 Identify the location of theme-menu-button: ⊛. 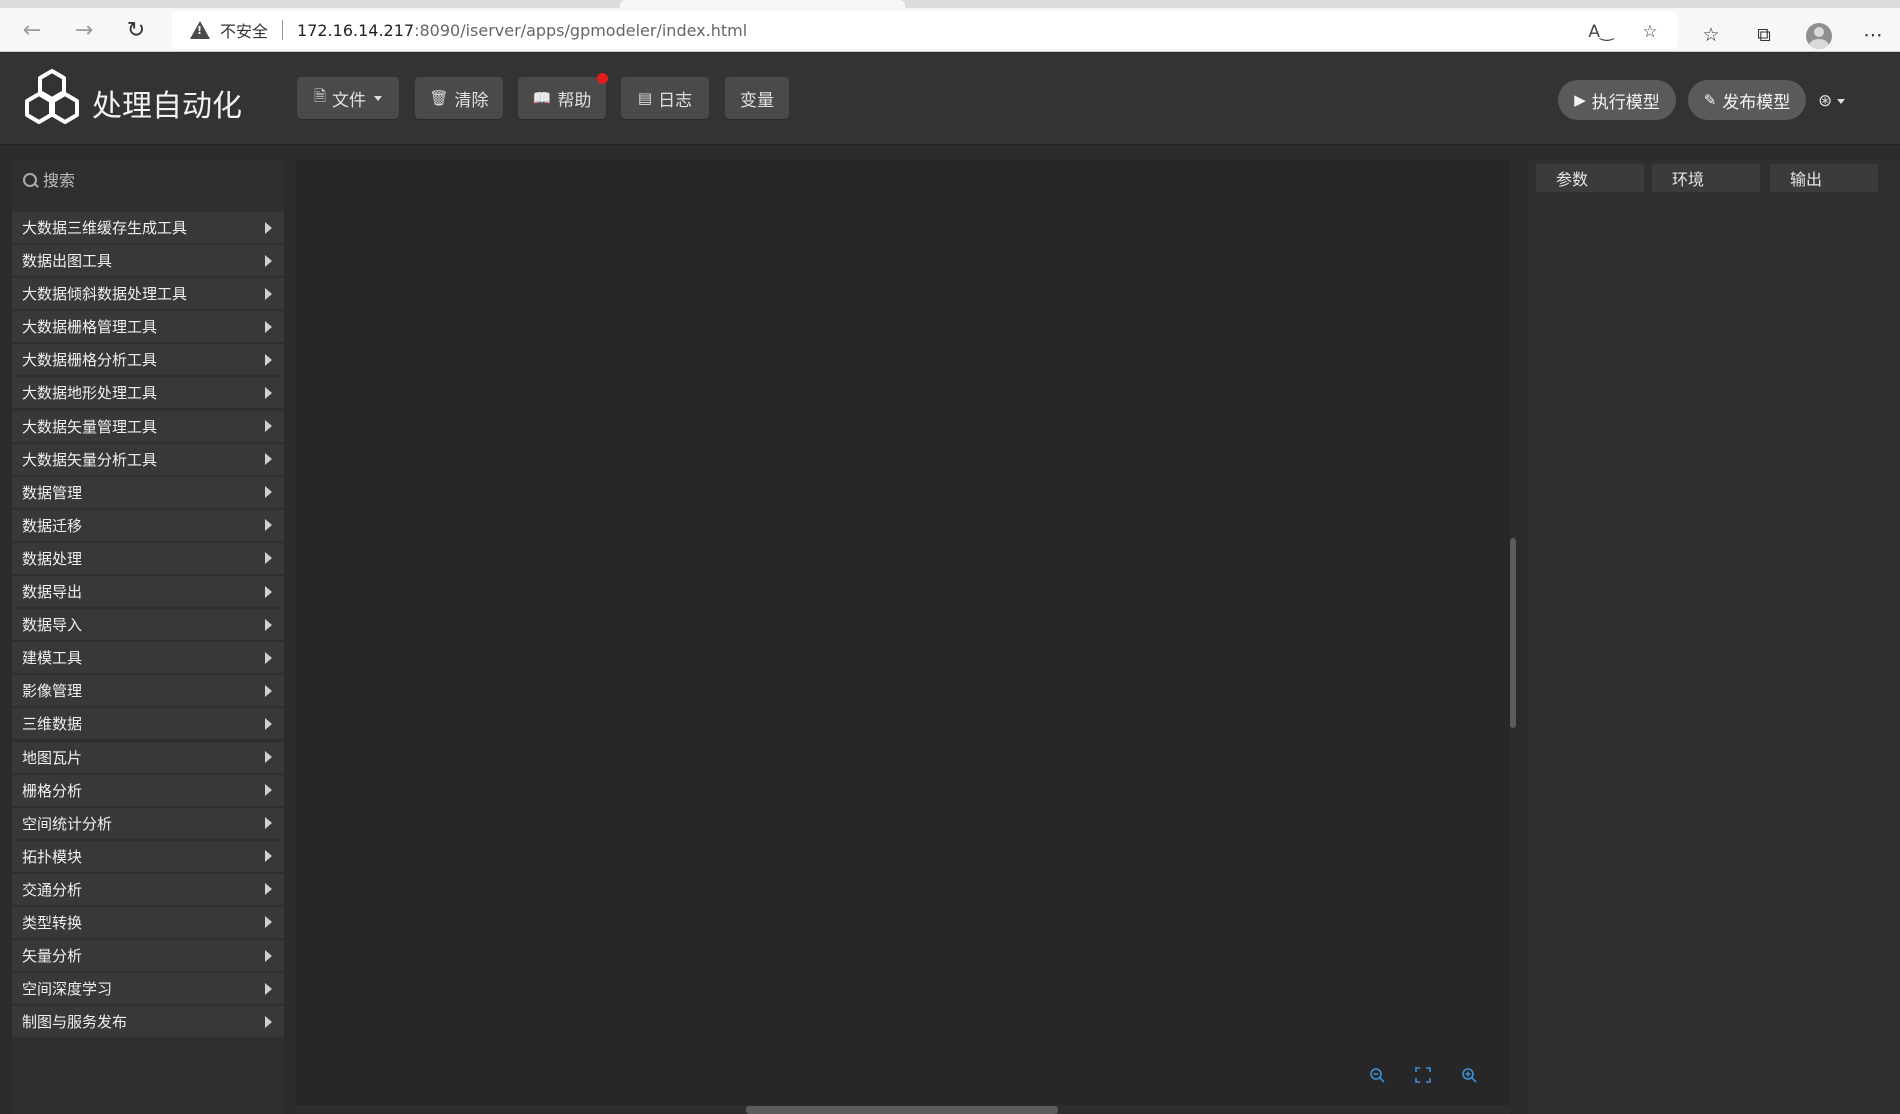
(1838, 101).